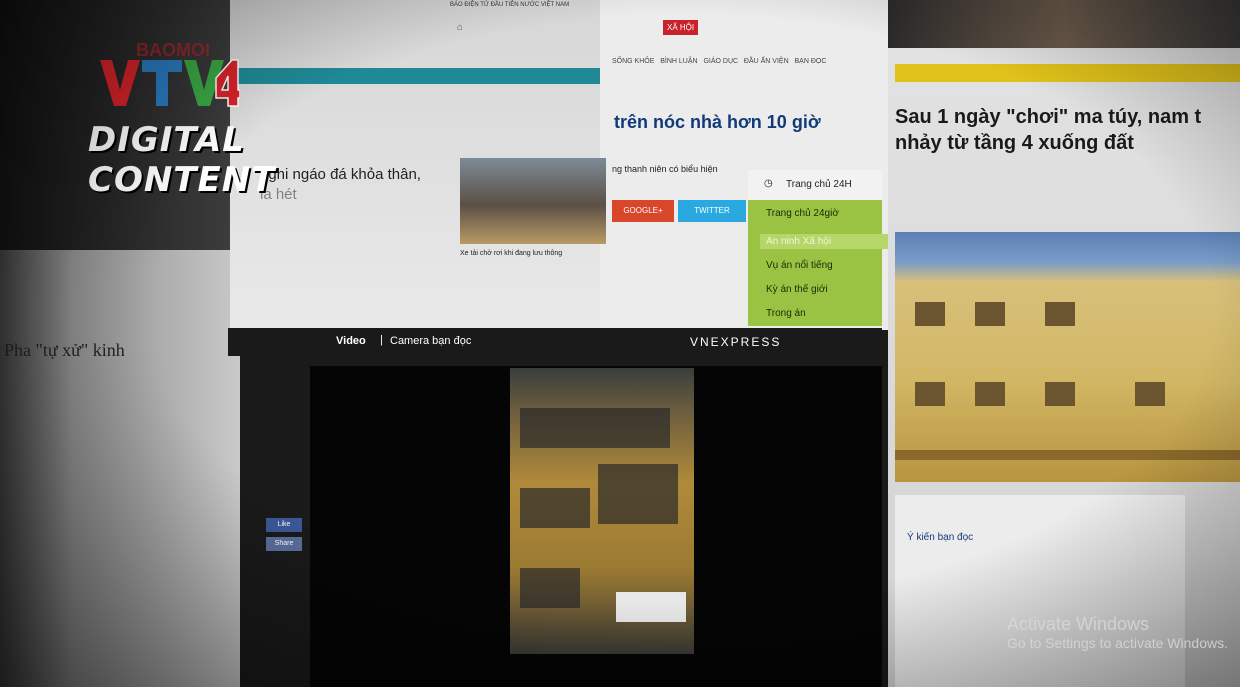  I want to click on side-menu-item: Vụ án nổi tiếng, so click(799, 265).